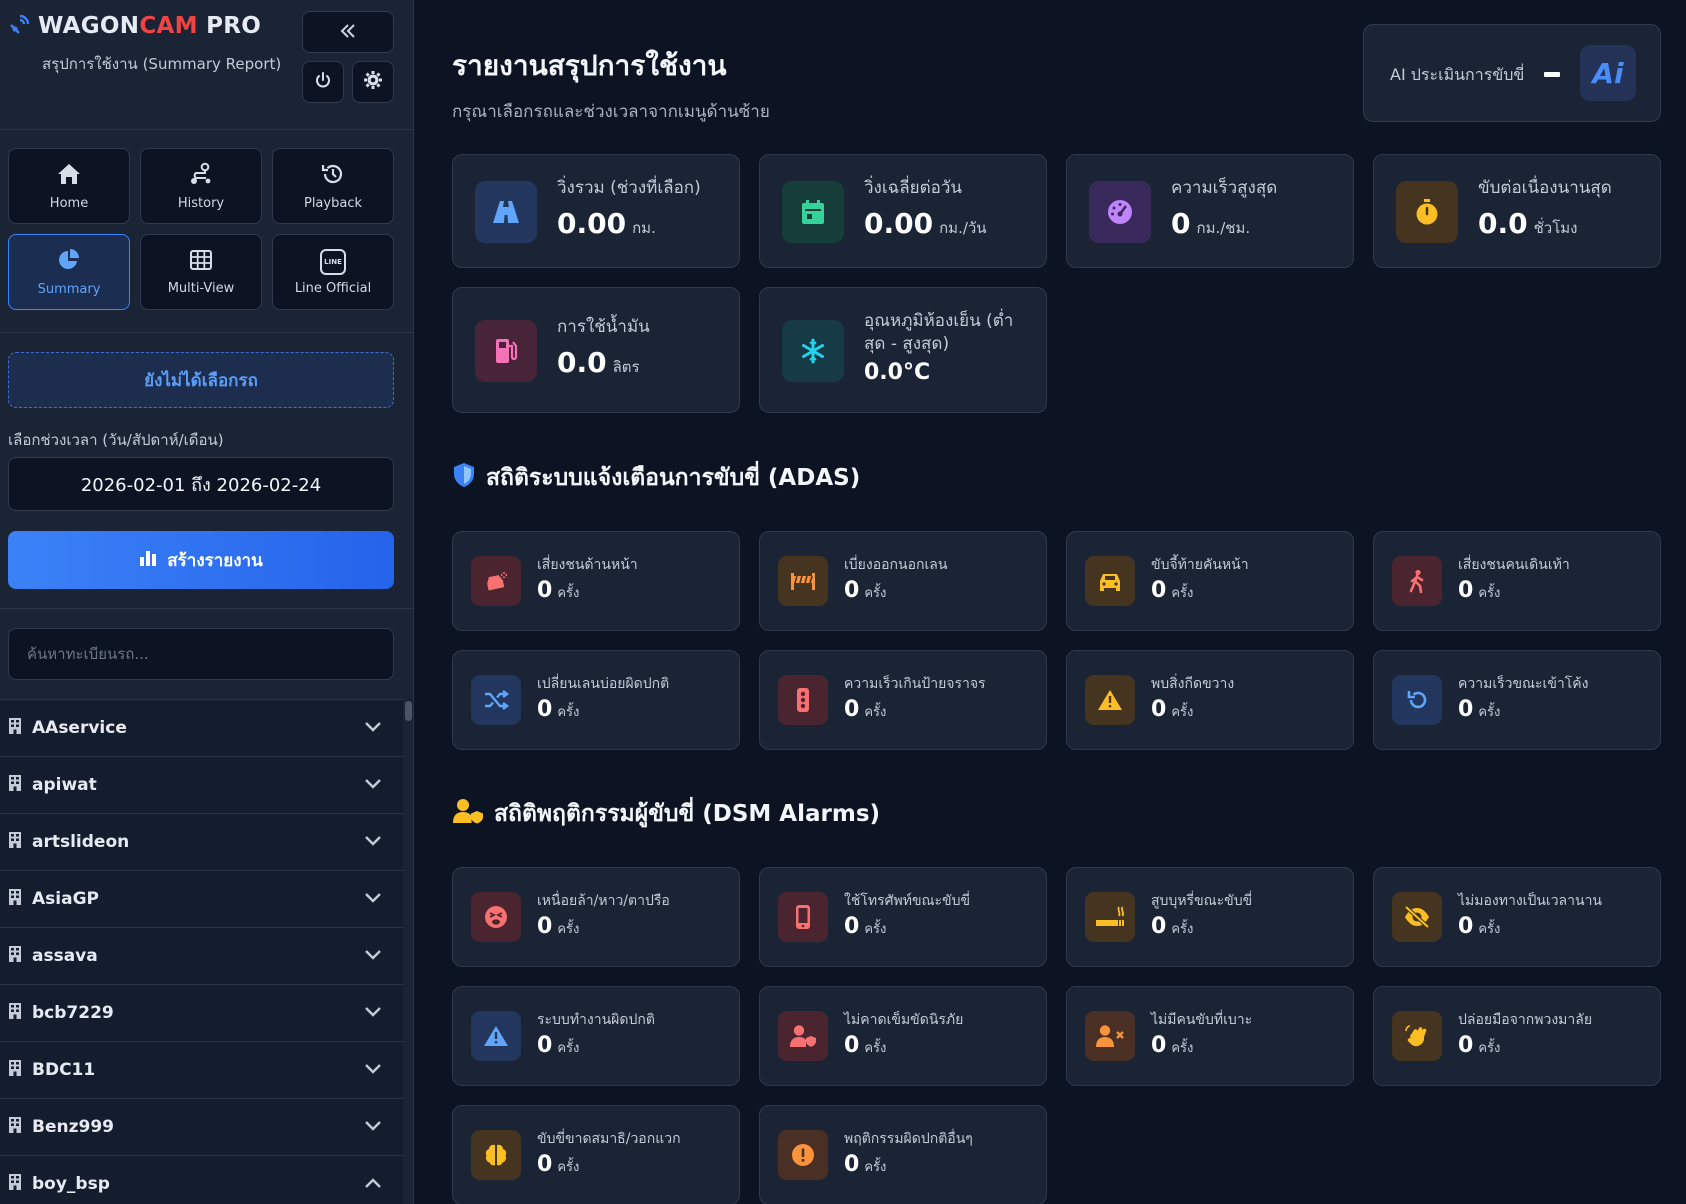 This screenshot has width=1686, height=1204. What do you see at coordinates (609, 1139) in the screenshot?
I see `alarm-label: ขับขี่ขาดสมาธิ/วอกแวก` at bounding box center [609, 1139].